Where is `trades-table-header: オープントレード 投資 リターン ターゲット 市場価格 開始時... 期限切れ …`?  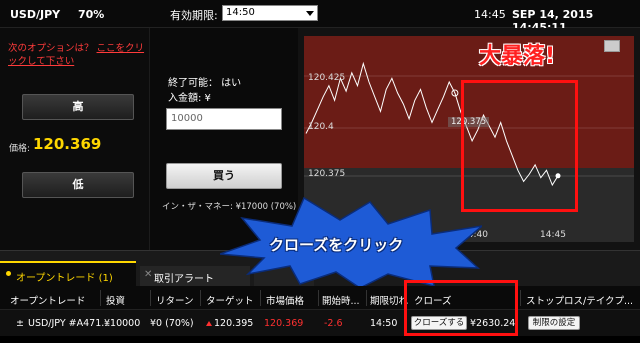 trades-table-header: オープントレード 投資 リターン ターゲット 市場価格 開始時... 期限切れ … is located at coordinates (320, 298).